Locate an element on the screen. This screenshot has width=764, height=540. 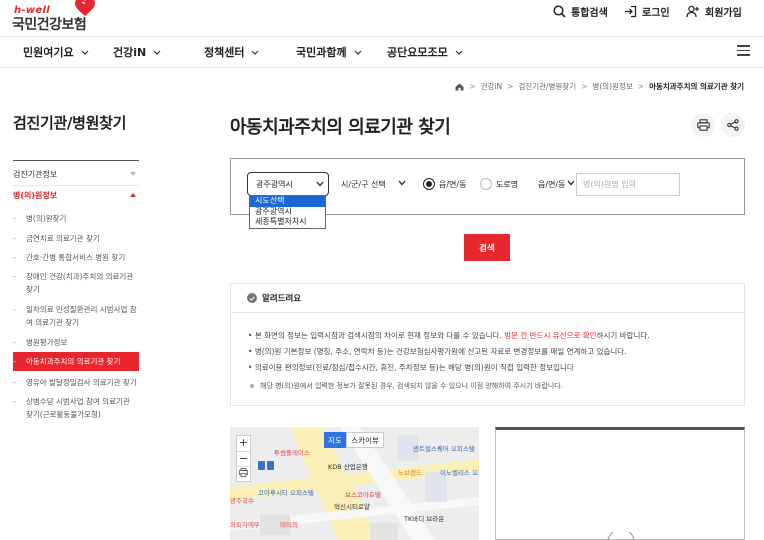
breadcrumb-item: 병(의)원정보 is located at coordinates (612, 86).